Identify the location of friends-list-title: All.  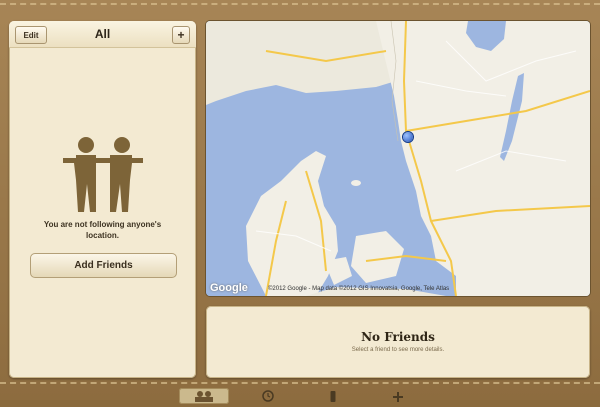
(102, 34).